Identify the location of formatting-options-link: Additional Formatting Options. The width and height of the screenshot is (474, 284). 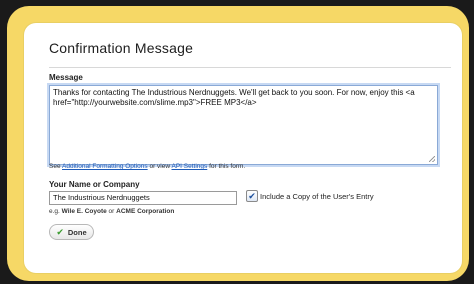
(105, 166).